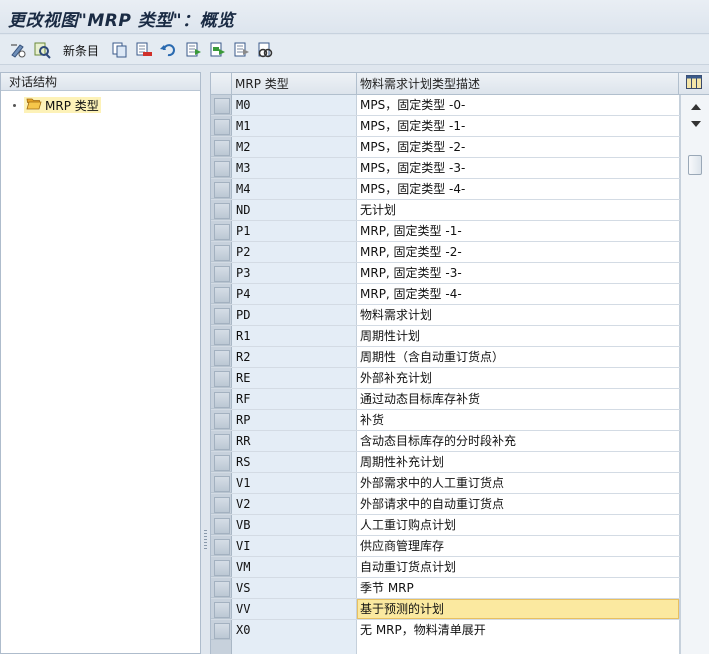  Describe the element at coordinates (518, 647) in the screenshot. I see `empty-description-cell` at that location.